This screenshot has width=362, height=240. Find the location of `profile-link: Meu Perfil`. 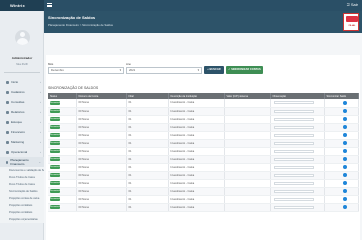

profile-link: Meu Perfil is located at coordinates (22, 64).